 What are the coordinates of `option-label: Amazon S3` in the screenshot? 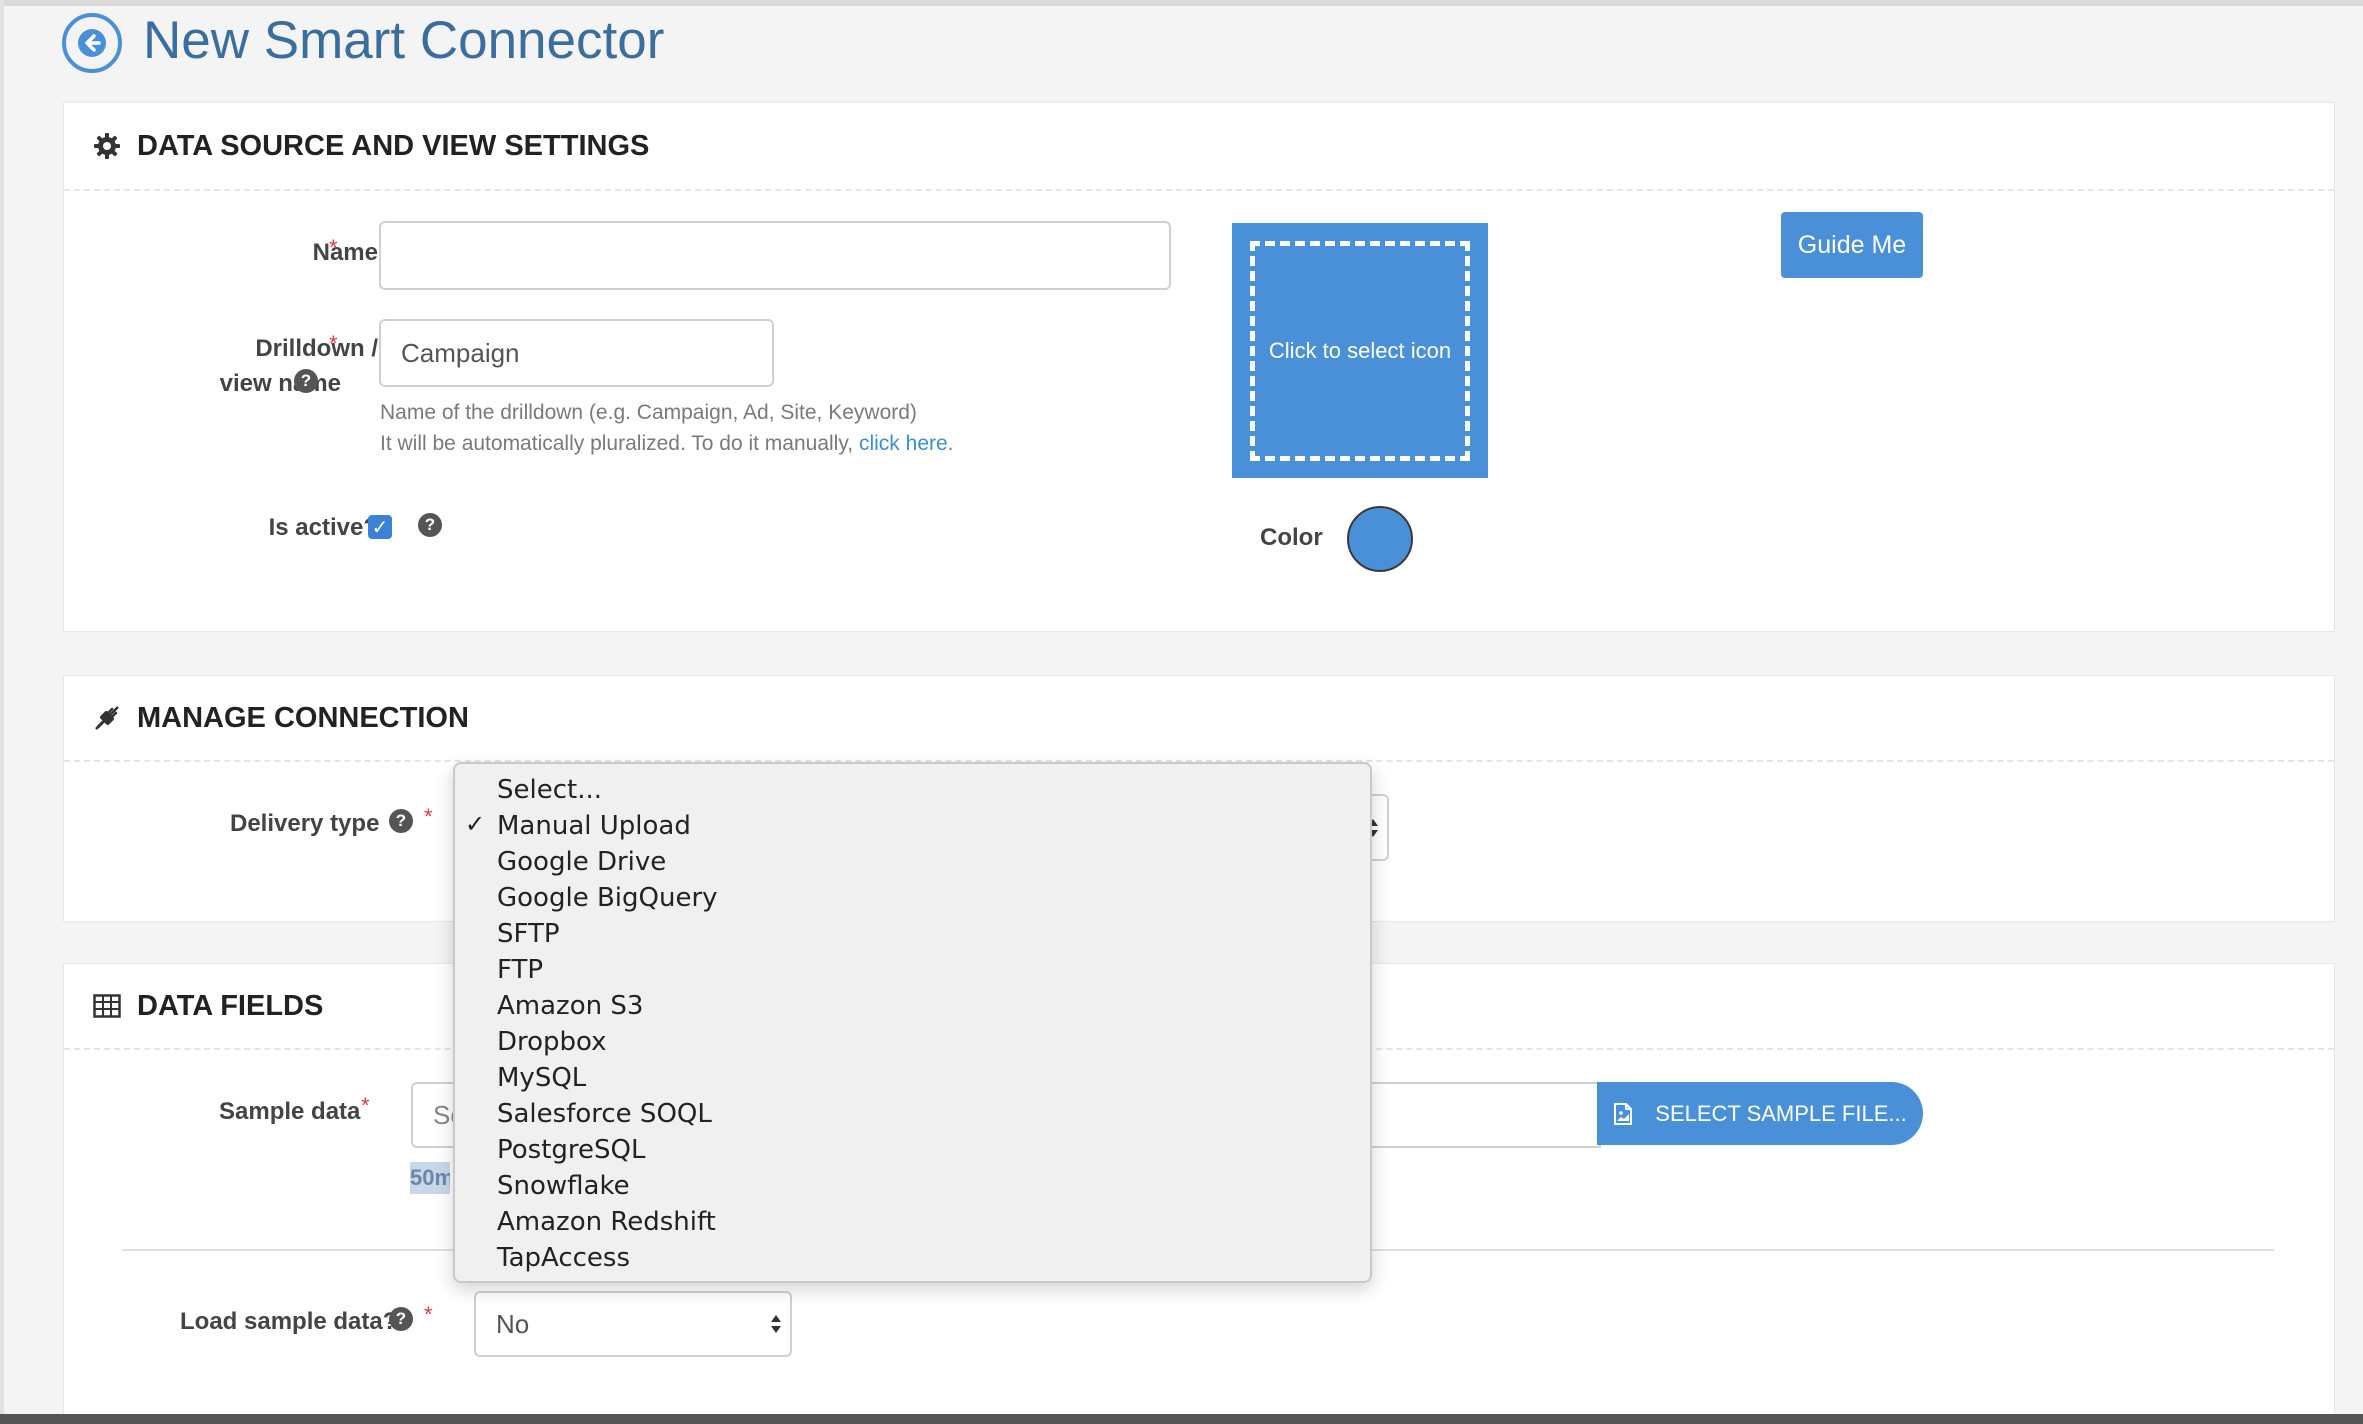 It's located at (570, 1006).